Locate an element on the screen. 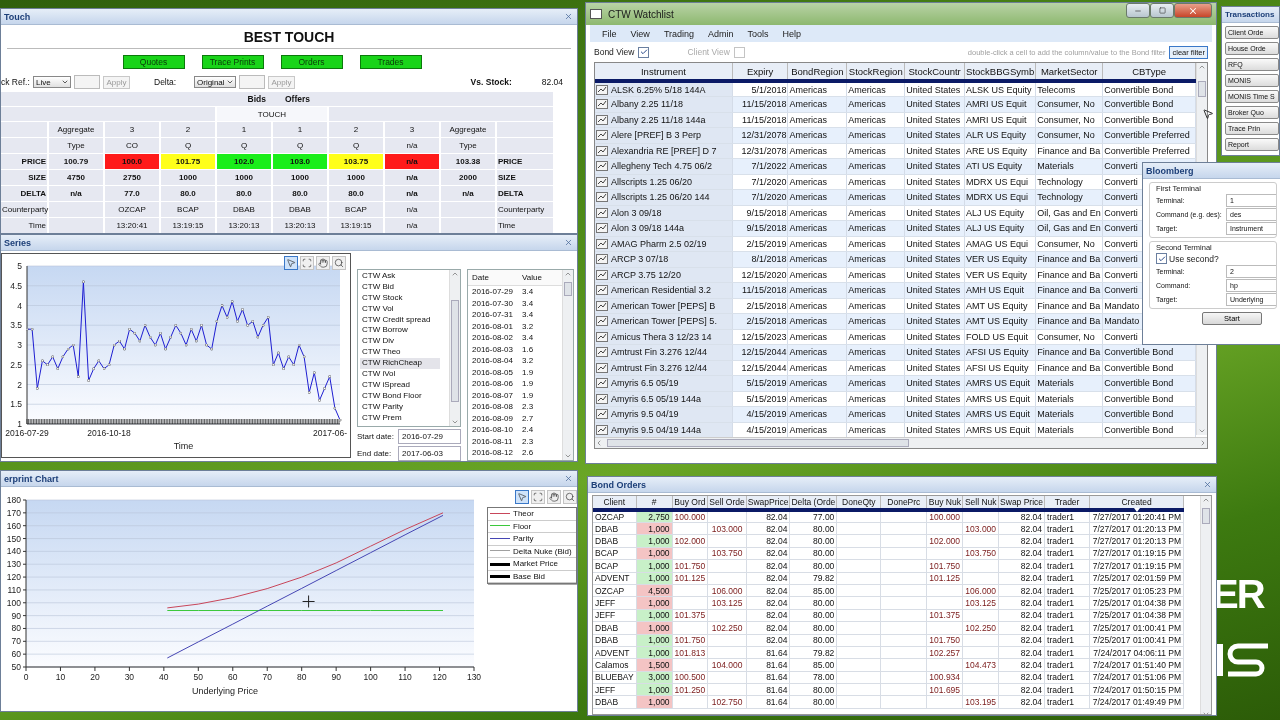 The image size is (1280, 720). maximize-button is located at coordinates (1162, 10).